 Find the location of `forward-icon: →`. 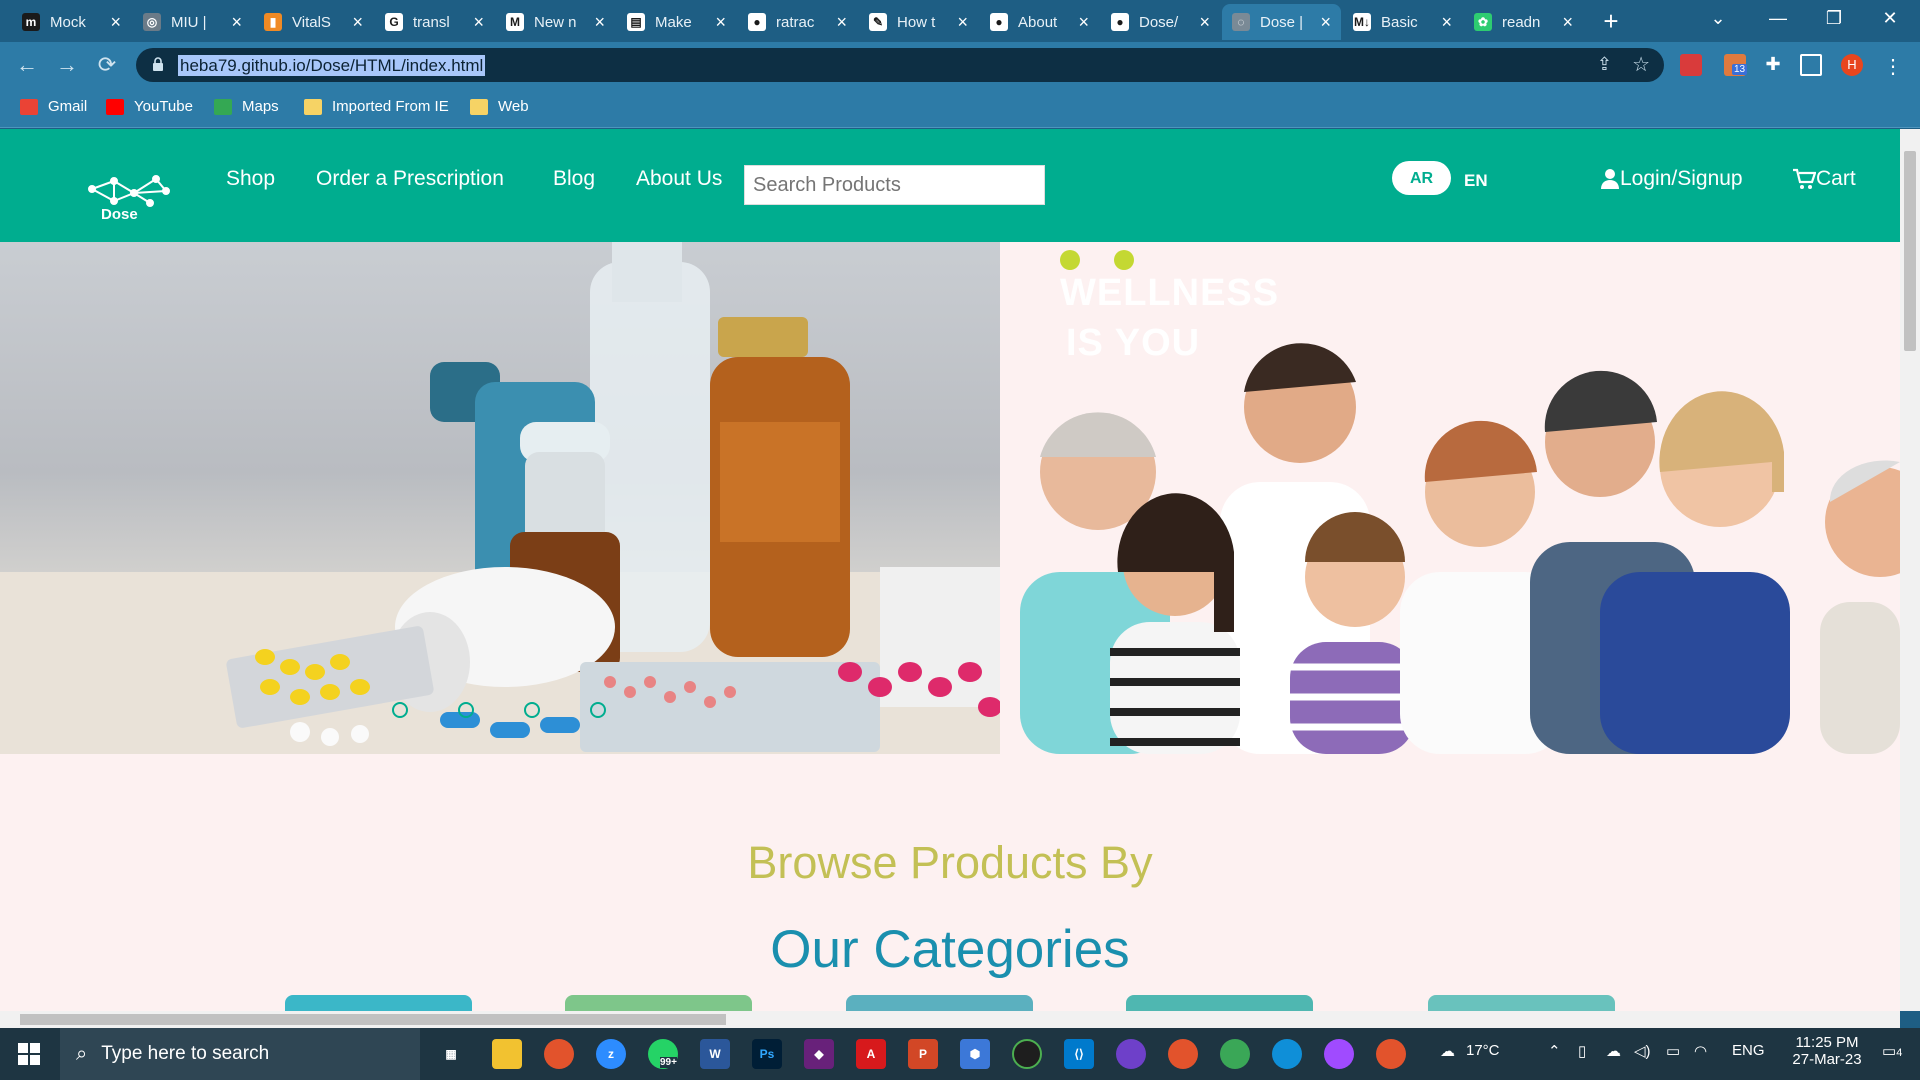

forward-icon: → is located at coordinates (67, 65).